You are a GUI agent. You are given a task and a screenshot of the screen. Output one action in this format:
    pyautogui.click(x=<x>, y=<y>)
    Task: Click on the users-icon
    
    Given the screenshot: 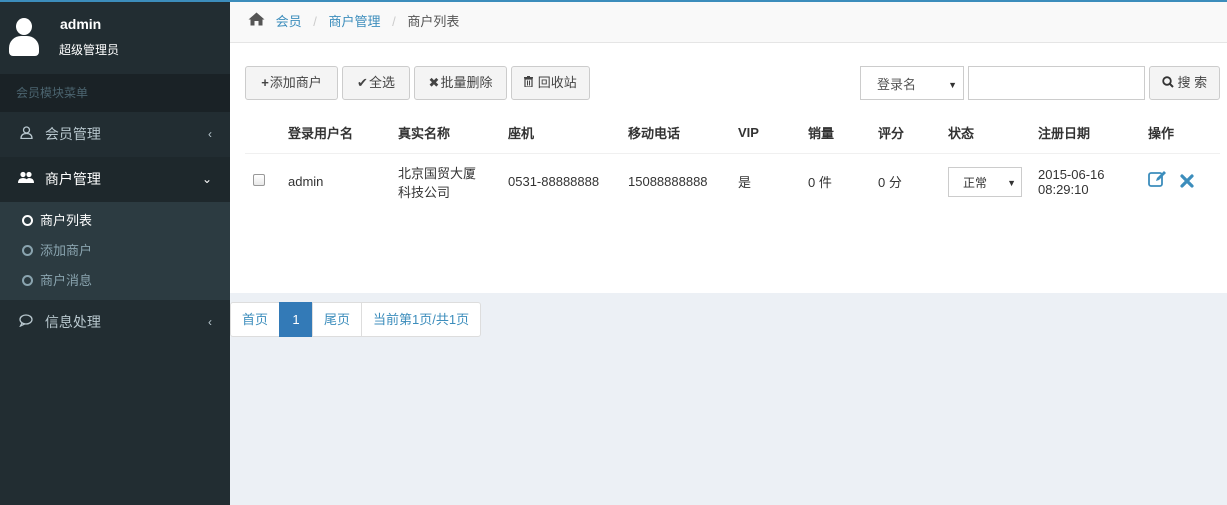 What is the action you would take?
    pyautogui.click(x=26, y=179)
    